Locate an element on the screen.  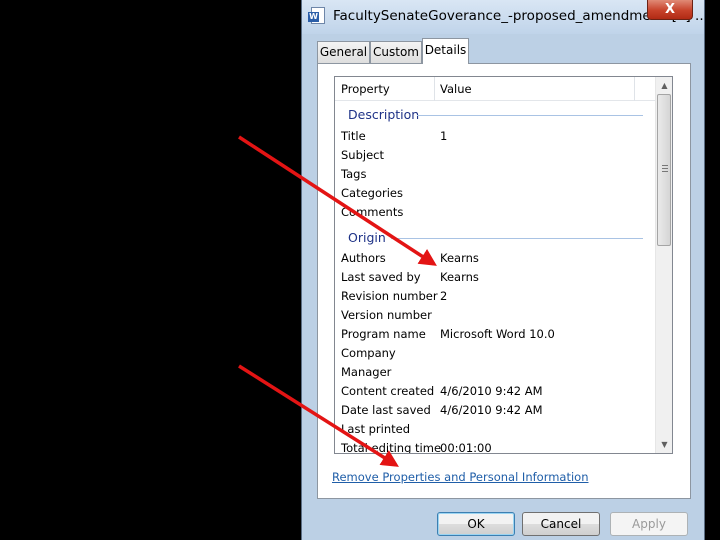
property-row: Comments is located at coordinates (495, 212).